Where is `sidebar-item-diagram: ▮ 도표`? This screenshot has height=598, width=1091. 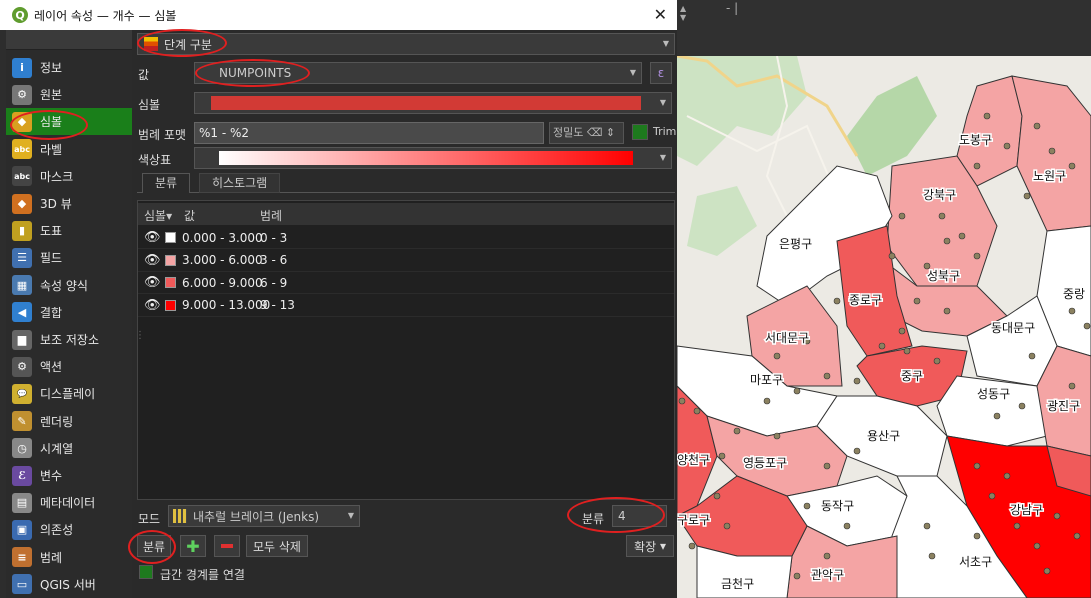
sidebar-item-diagram: ▮ 도표 is located at coordinates (69, 230).